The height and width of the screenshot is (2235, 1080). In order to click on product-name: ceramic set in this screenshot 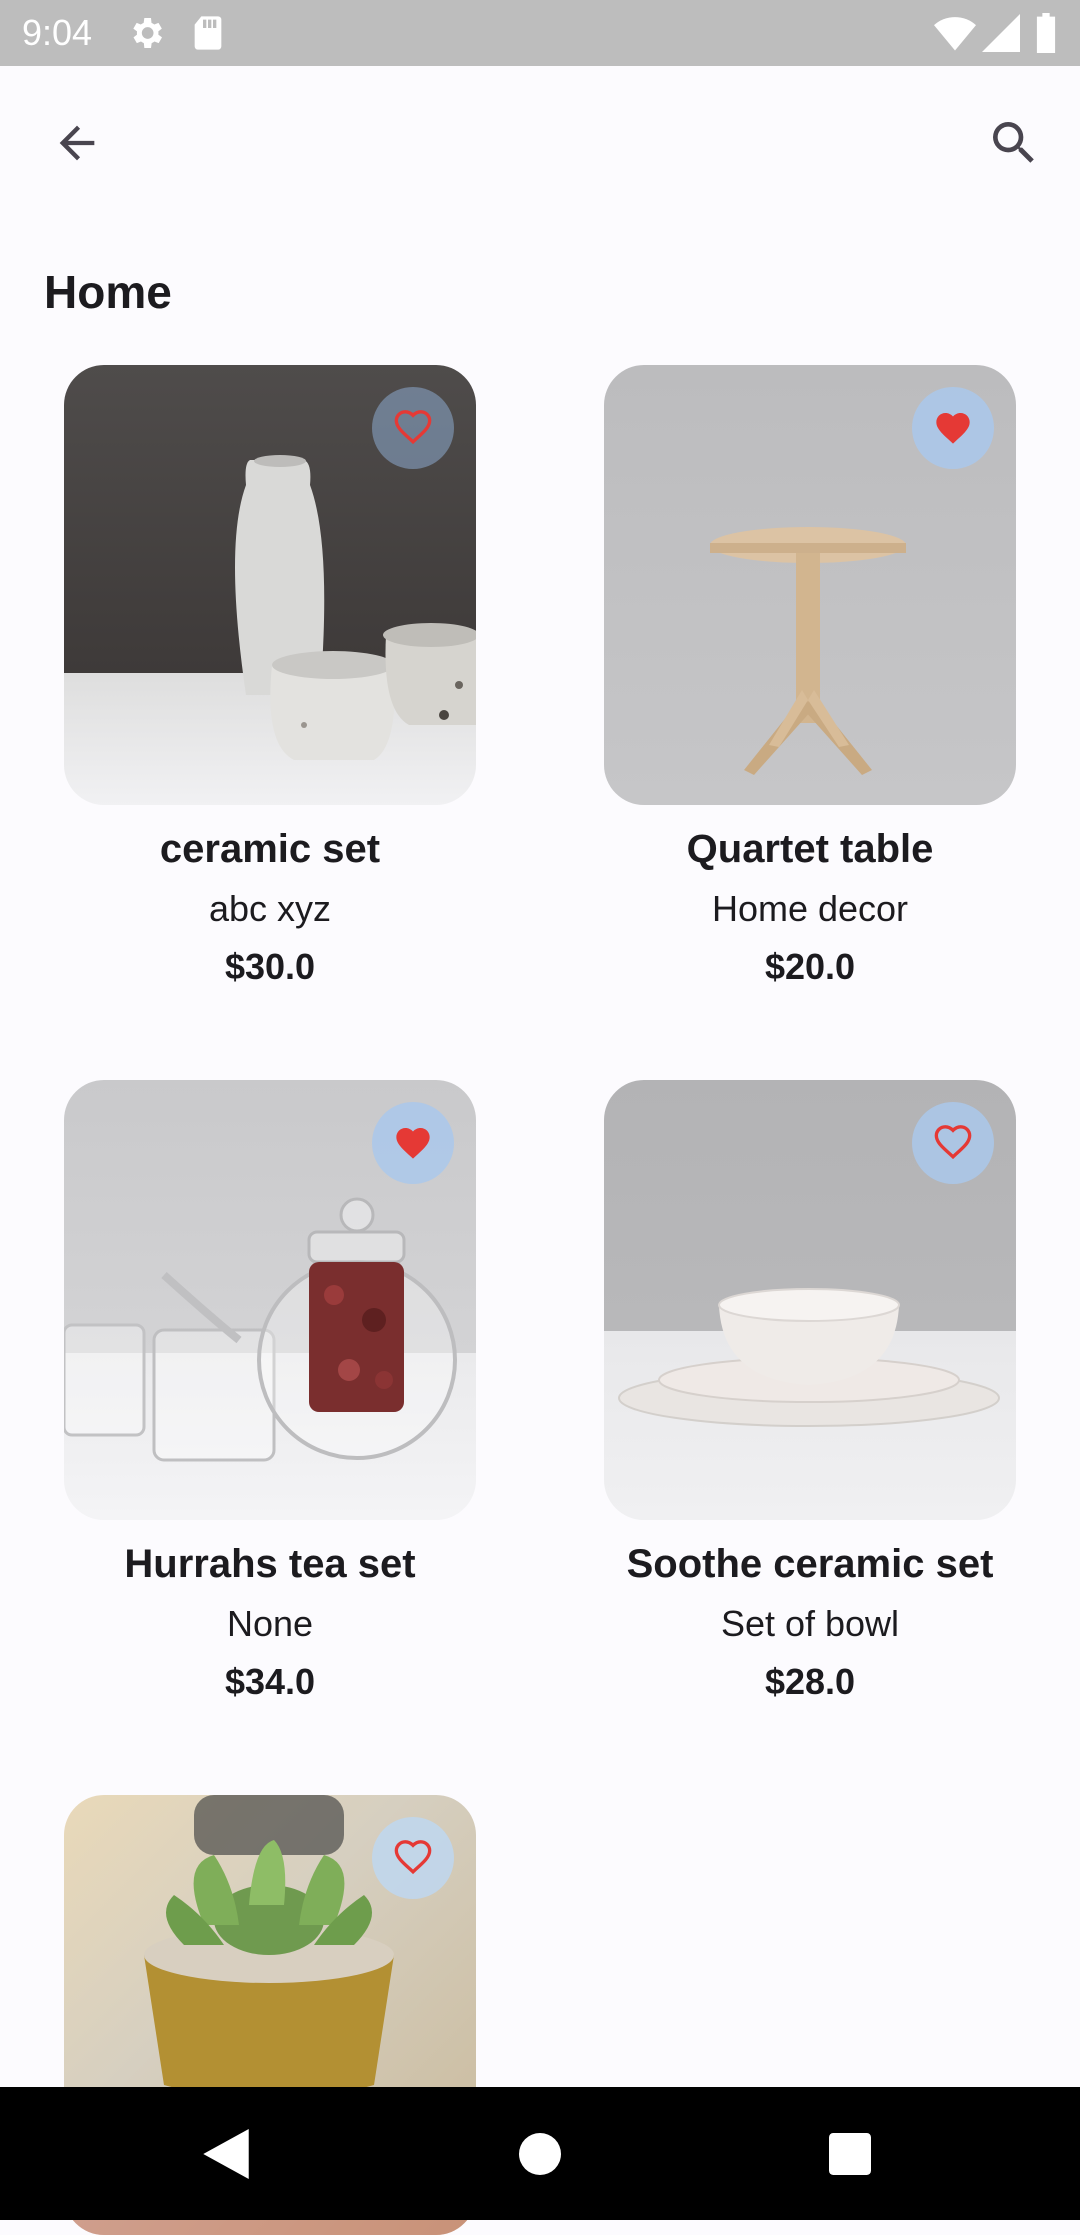, I will do `click(270, 849)`.